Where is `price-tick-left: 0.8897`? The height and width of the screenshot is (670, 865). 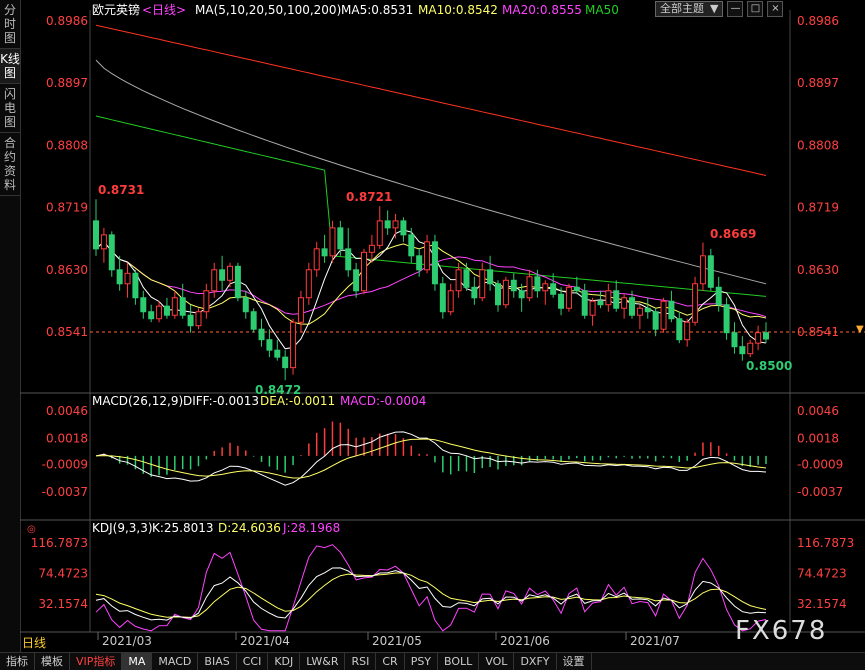 price-tick-left: 0.8897 is located at coordinates (67, 83).